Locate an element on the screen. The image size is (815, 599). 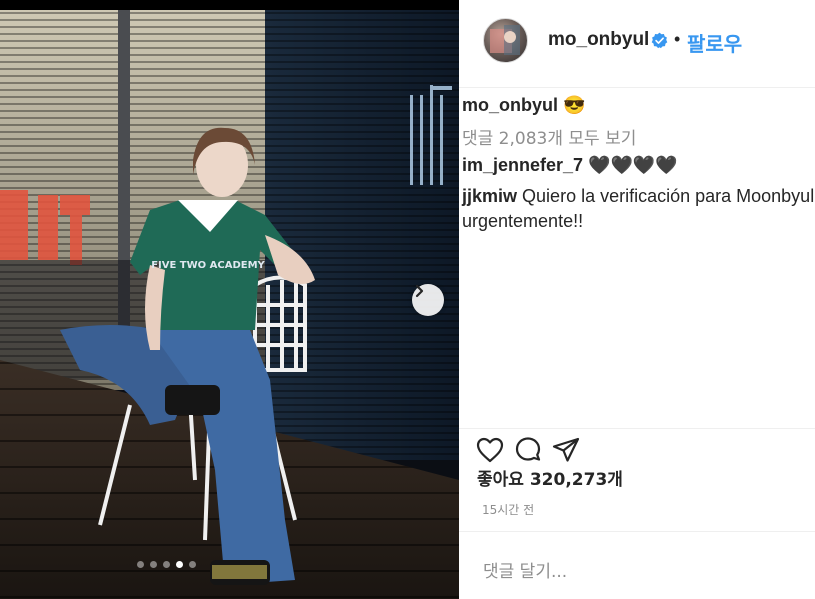
comment-item: im_jennefer_7 🖤🖤🖤🖤 is located at coordinates (570, 165).